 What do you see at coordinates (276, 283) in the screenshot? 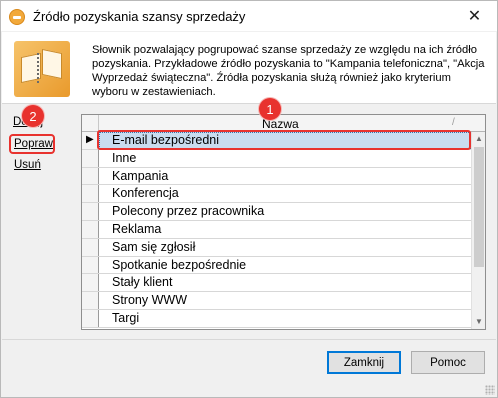
I see `table-row: Stały klient` at bounding box center [276, 283].